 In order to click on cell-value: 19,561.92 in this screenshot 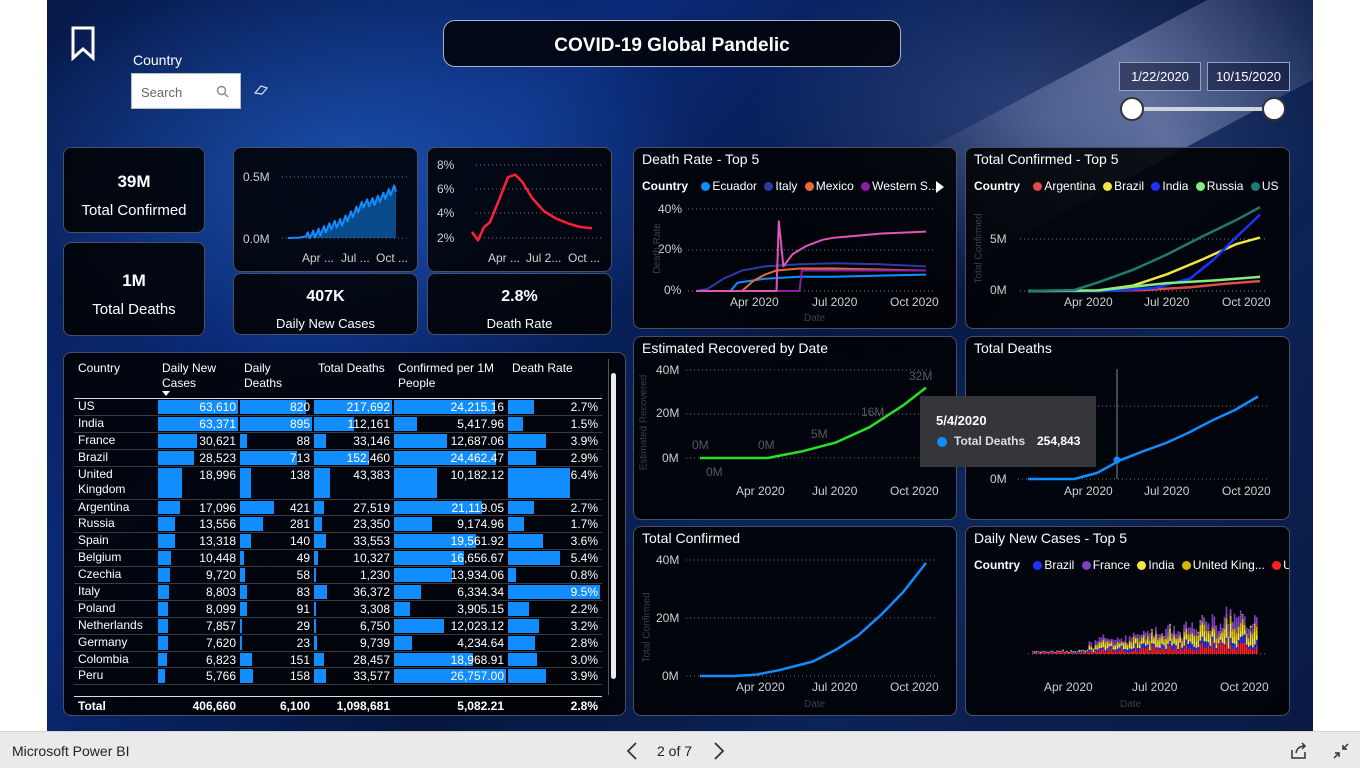, I will do `click(477, 541)`.